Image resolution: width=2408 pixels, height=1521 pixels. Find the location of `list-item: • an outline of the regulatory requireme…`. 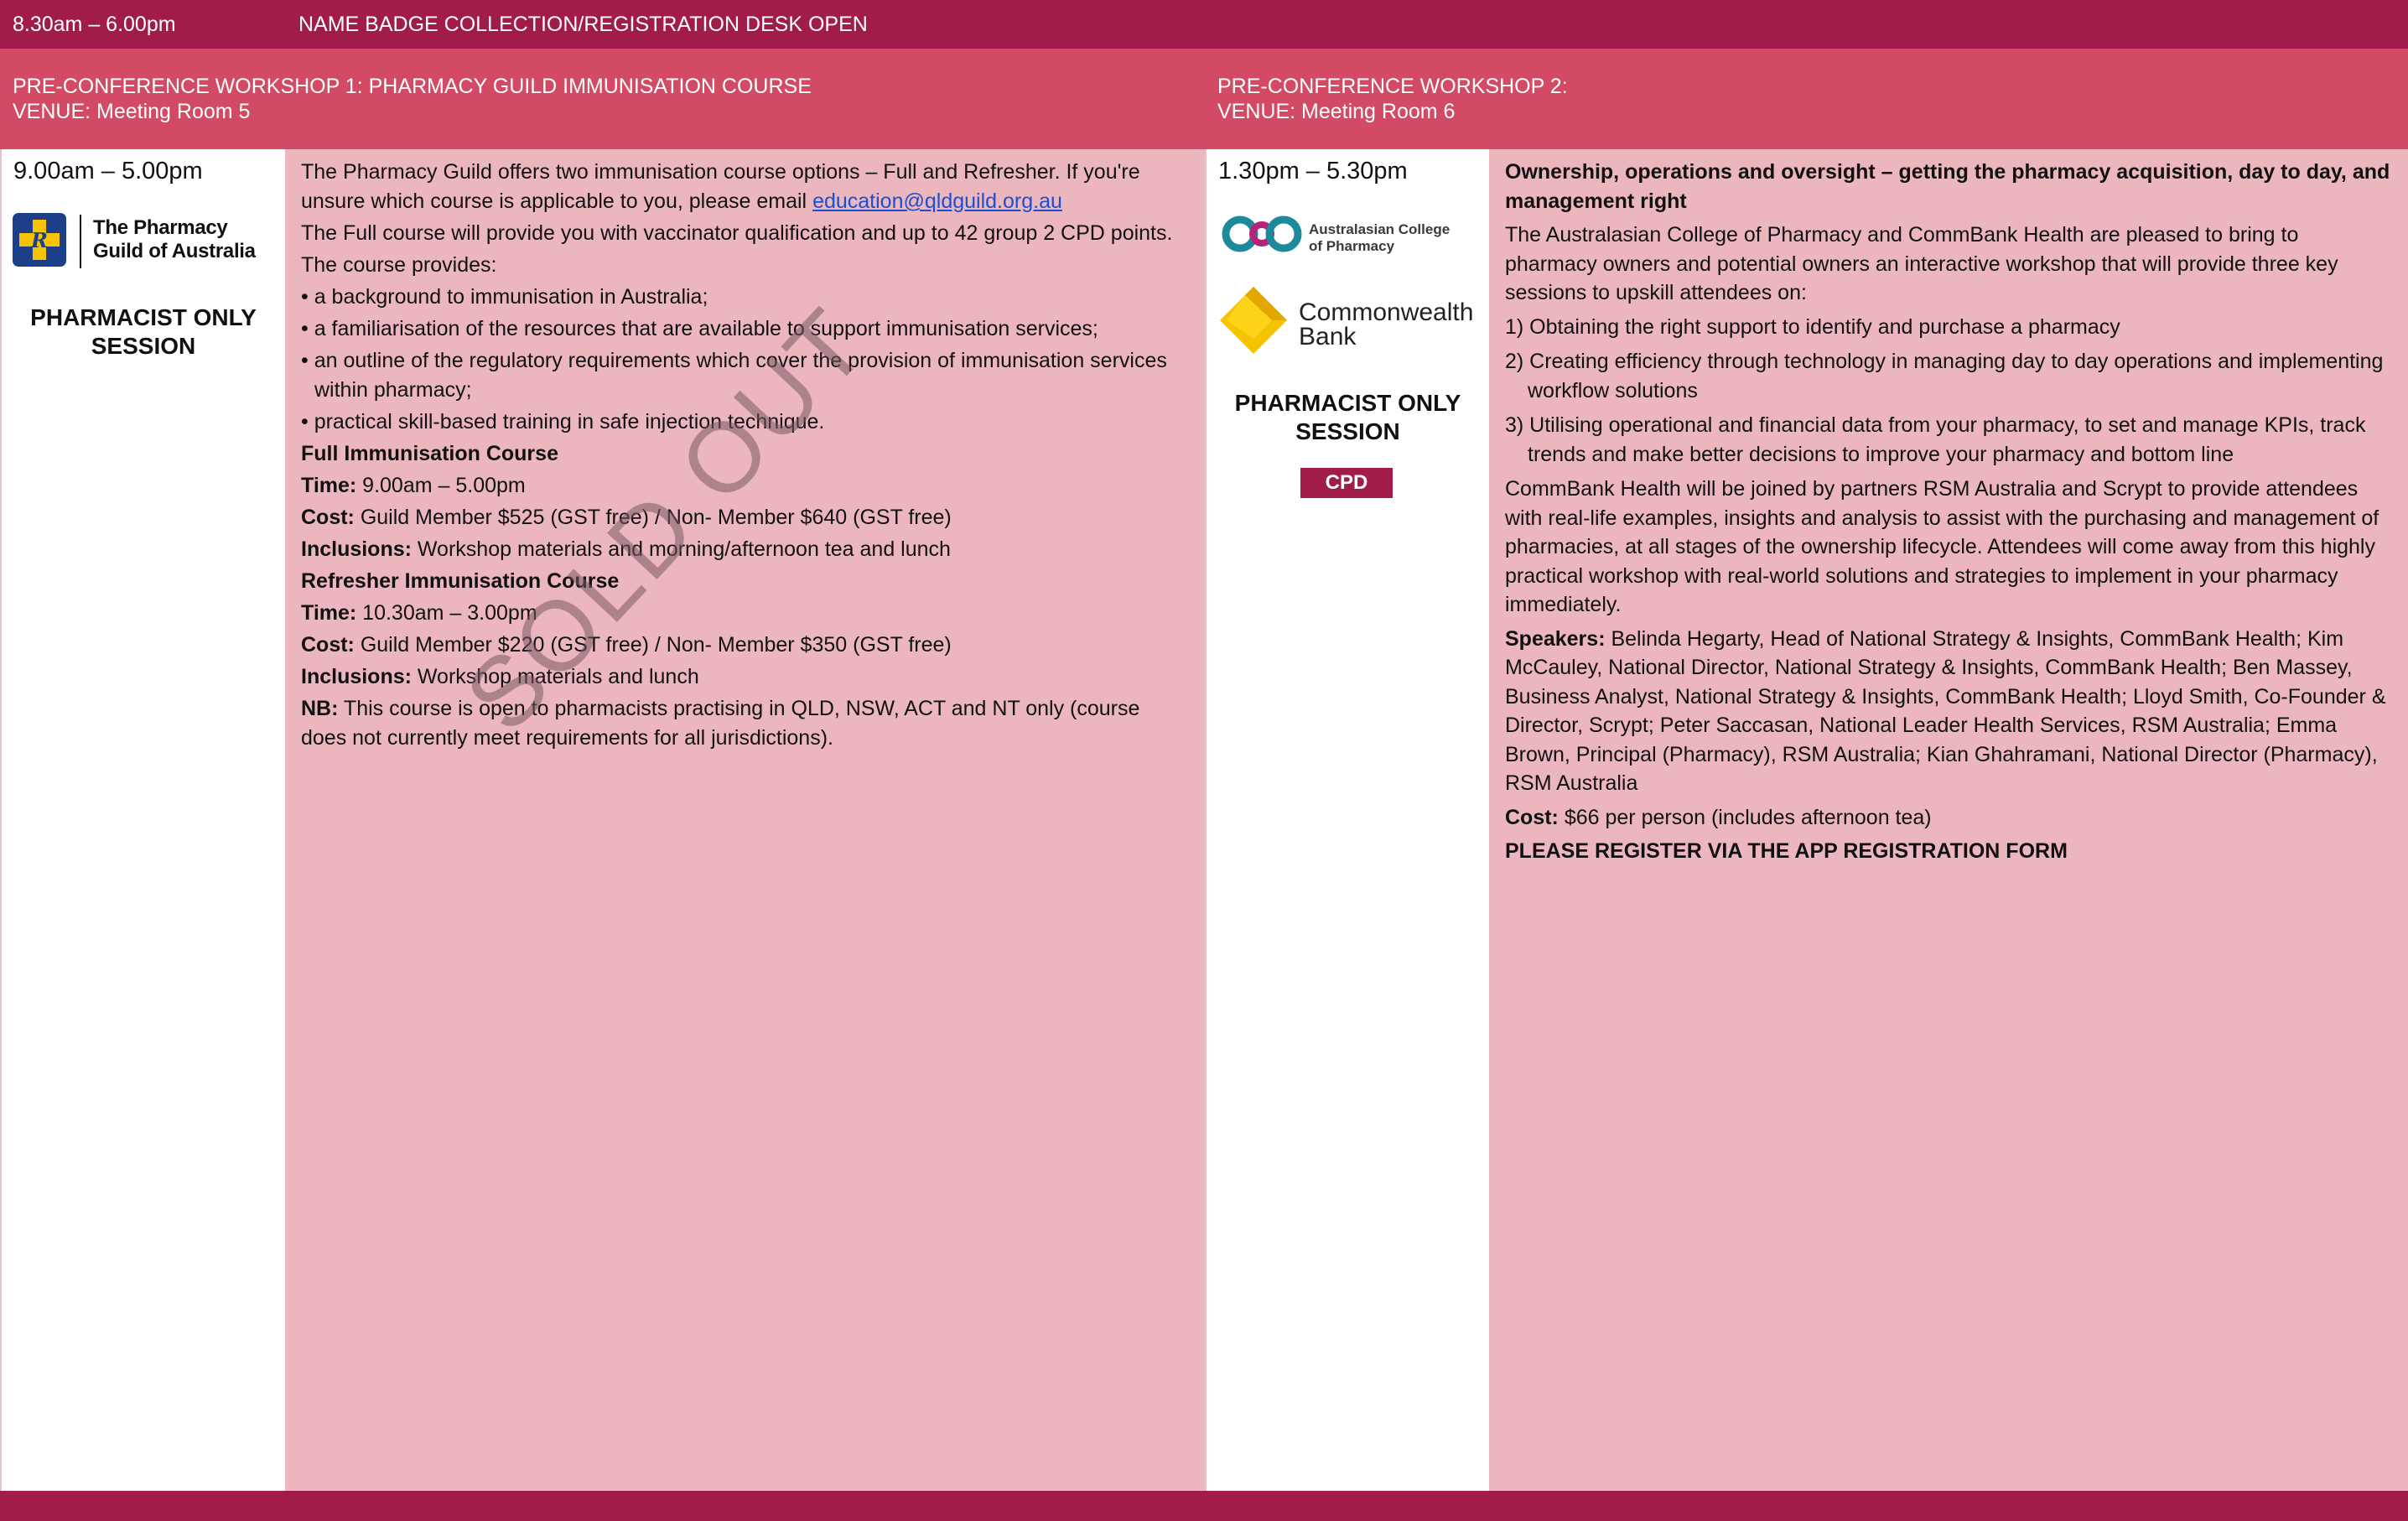

list-item: • an outline of the regulatory requireme… is located at coordinates (734, 375).